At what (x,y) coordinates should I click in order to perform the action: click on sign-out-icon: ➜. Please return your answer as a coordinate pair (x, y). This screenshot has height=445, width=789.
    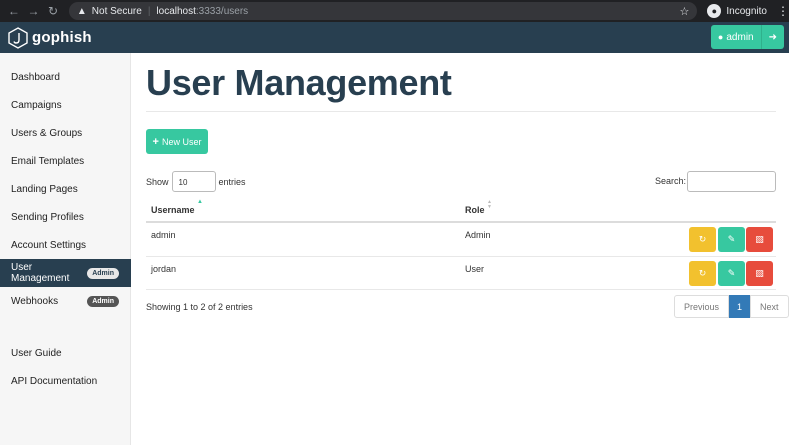
    Looking at the image, I should click on (772, 37).